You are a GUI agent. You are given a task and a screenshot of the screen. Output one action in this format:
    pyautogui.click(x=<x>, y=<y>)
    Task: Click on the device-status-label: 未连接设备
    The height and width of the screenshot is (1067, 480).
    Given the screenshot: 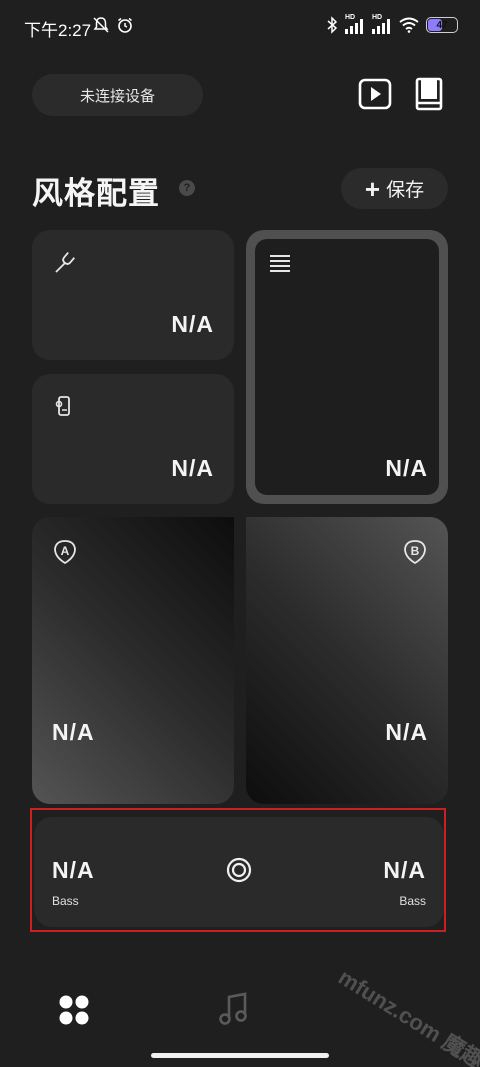 What is the action you would take?
    pyautogui.click(x=117, y=96)
    